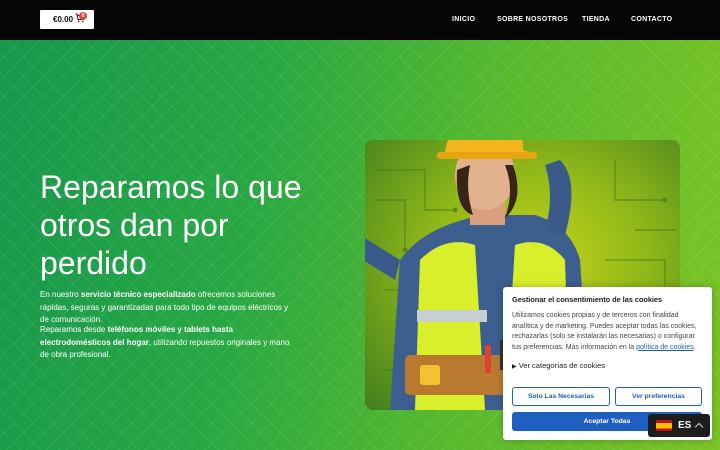 This screenshot has height=450, width=720. I want to click on nav-link-sobre-nosotros: SOBRE NOSOTROS, so click(532, 19).